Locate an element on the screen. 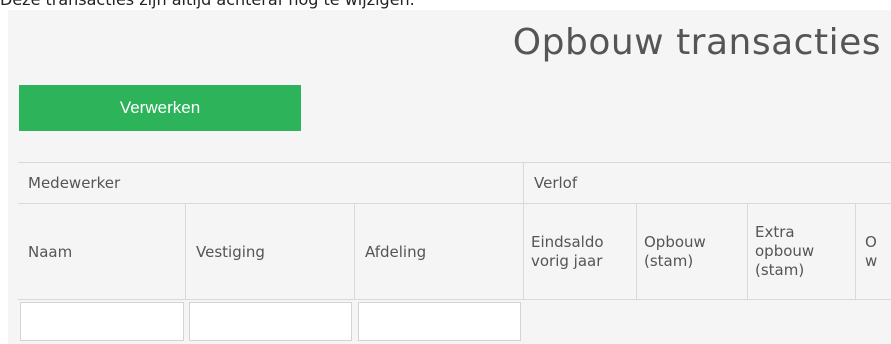 The width and height of the screenshot is (891, 344). column-header-eindsaldo-vorig-jaar: Eindsaldo vorig jaar is located at coordinates (580, 252).